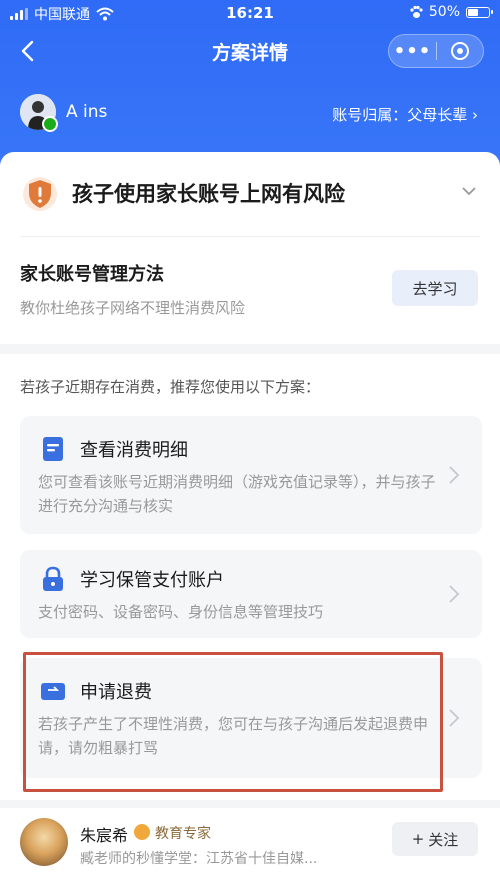 This screenshot has width=500, height=875. I want to click on plan-desc: 支付密码、设备密码、身份信息等管理技巧, so click(181, 612).